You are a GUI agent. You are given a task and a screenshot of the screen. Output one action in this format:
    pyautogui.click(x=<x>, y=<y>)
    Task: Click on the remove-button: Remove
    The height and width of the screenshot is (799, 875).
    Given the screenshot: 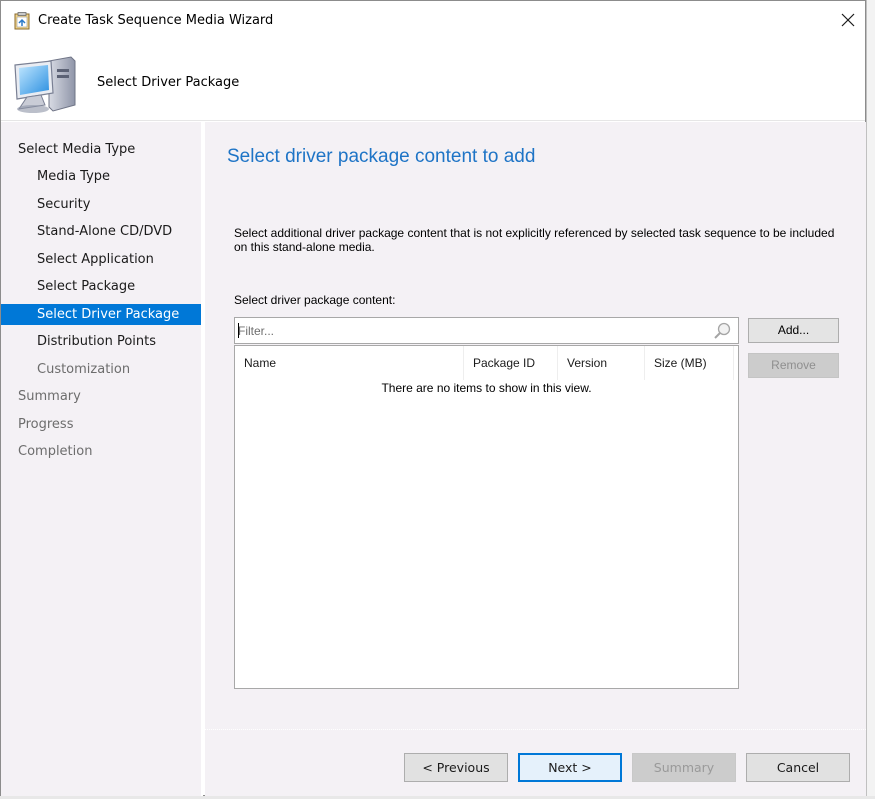 What is the action you would take?
    pyautogui.click(x=793, y=365)
    